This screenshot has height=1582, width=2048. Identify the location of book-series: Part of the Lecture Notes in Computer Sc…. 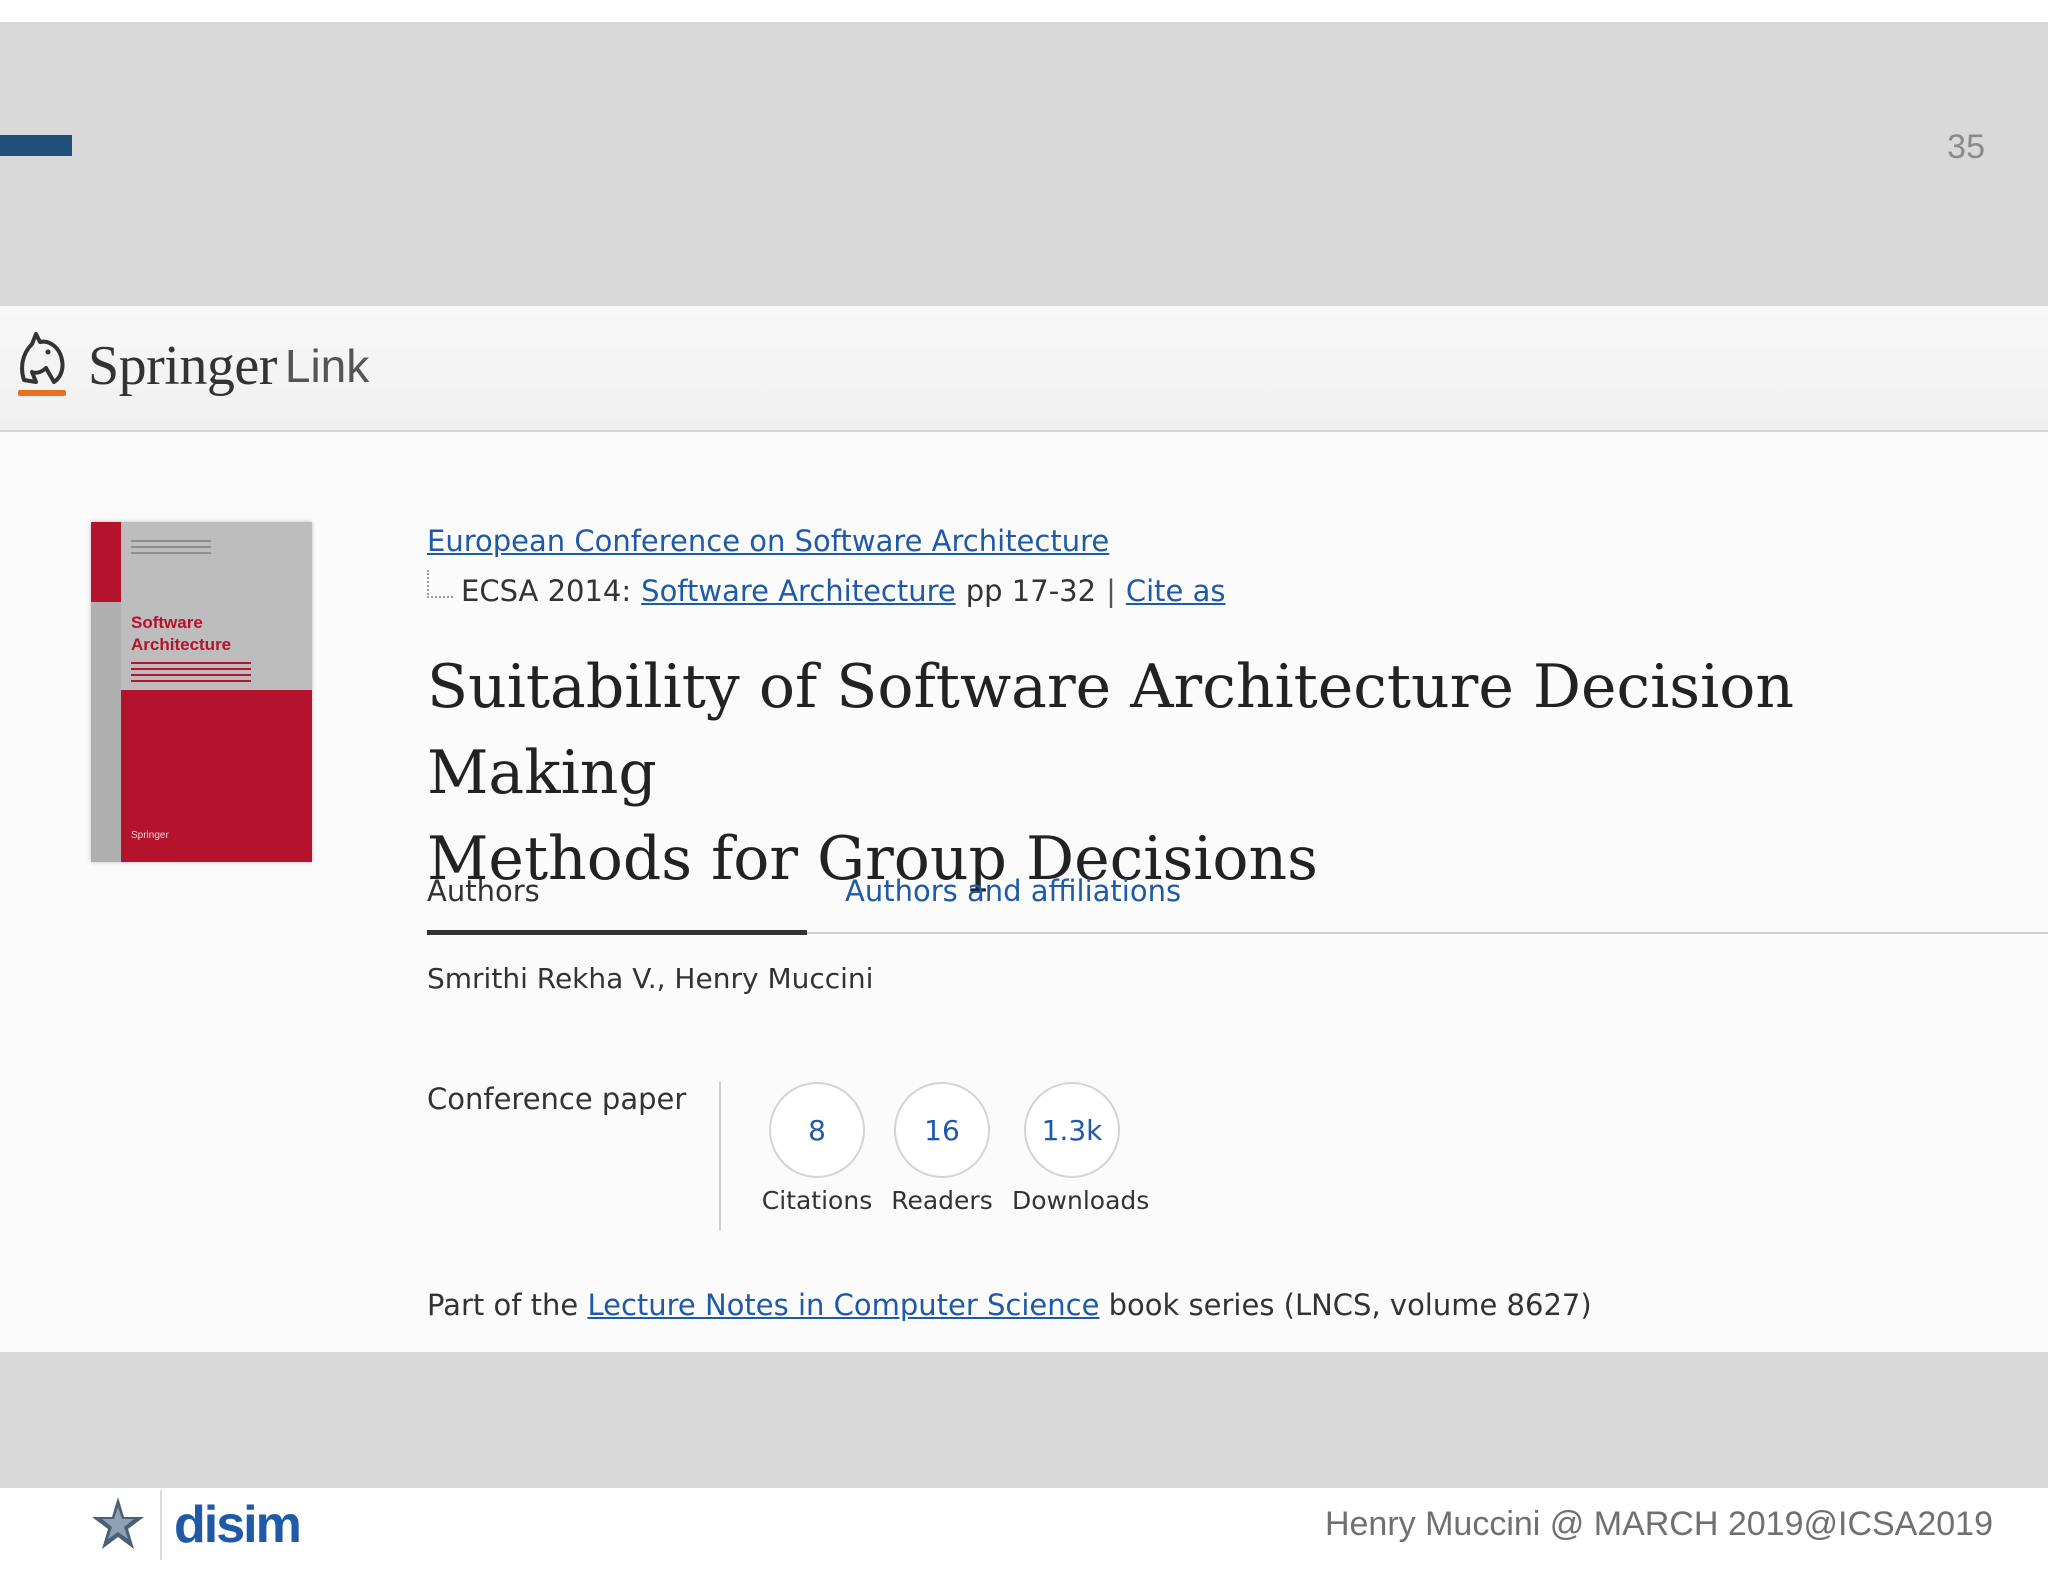
(1009, 1305).